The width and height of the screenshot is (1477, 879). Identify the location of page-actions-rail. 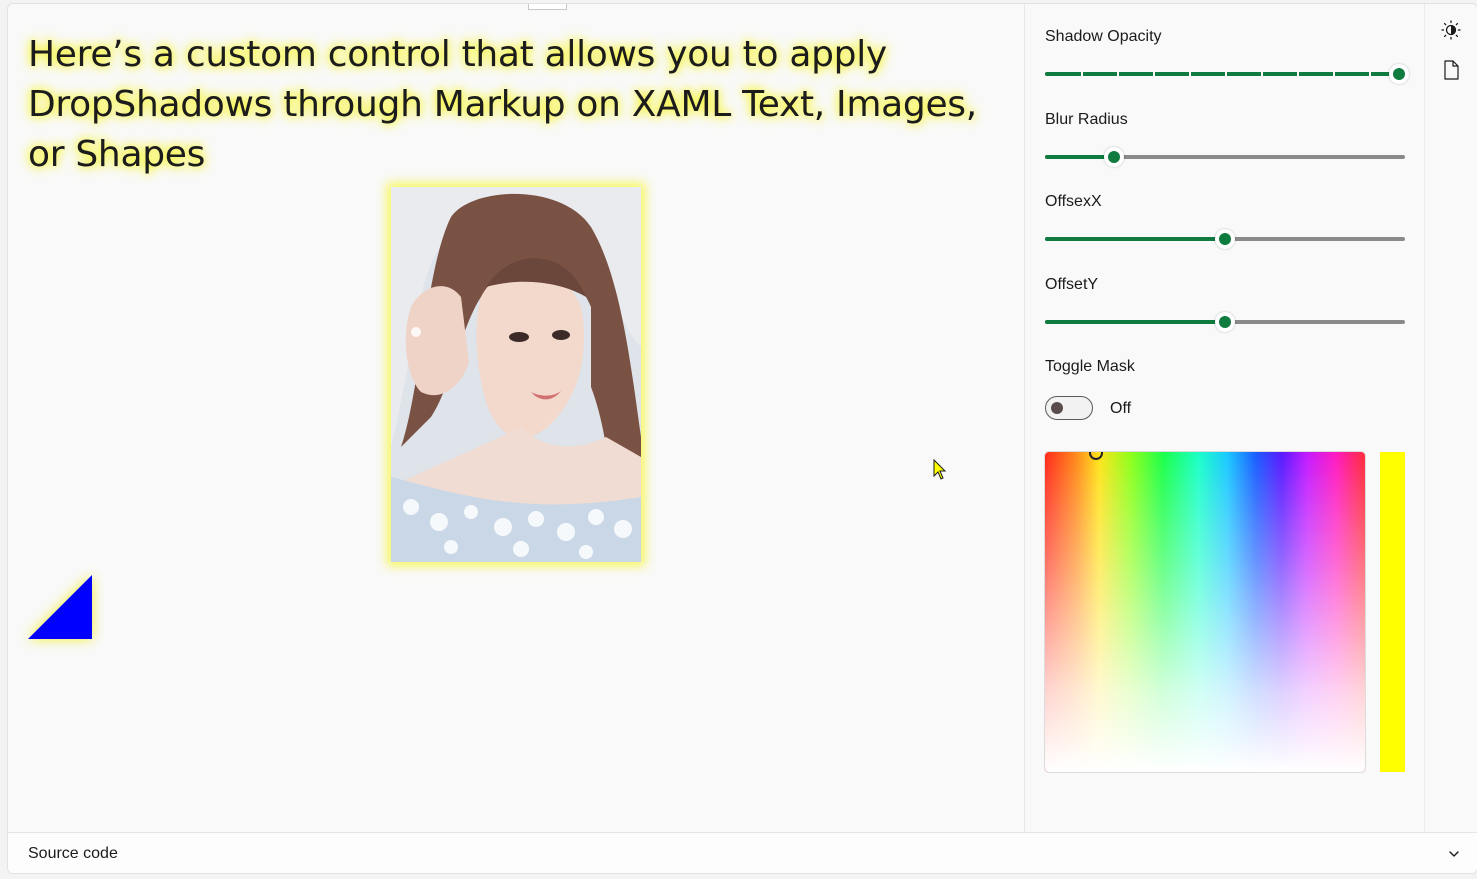
(1450, 418).